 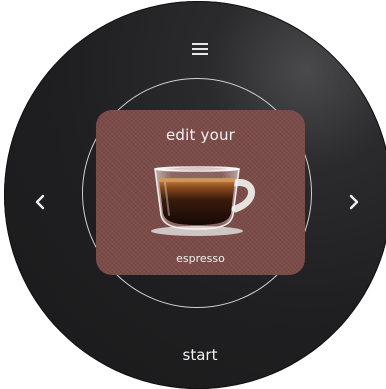 I want to click on espresso-cup-icon, so click(x=207, y=201).